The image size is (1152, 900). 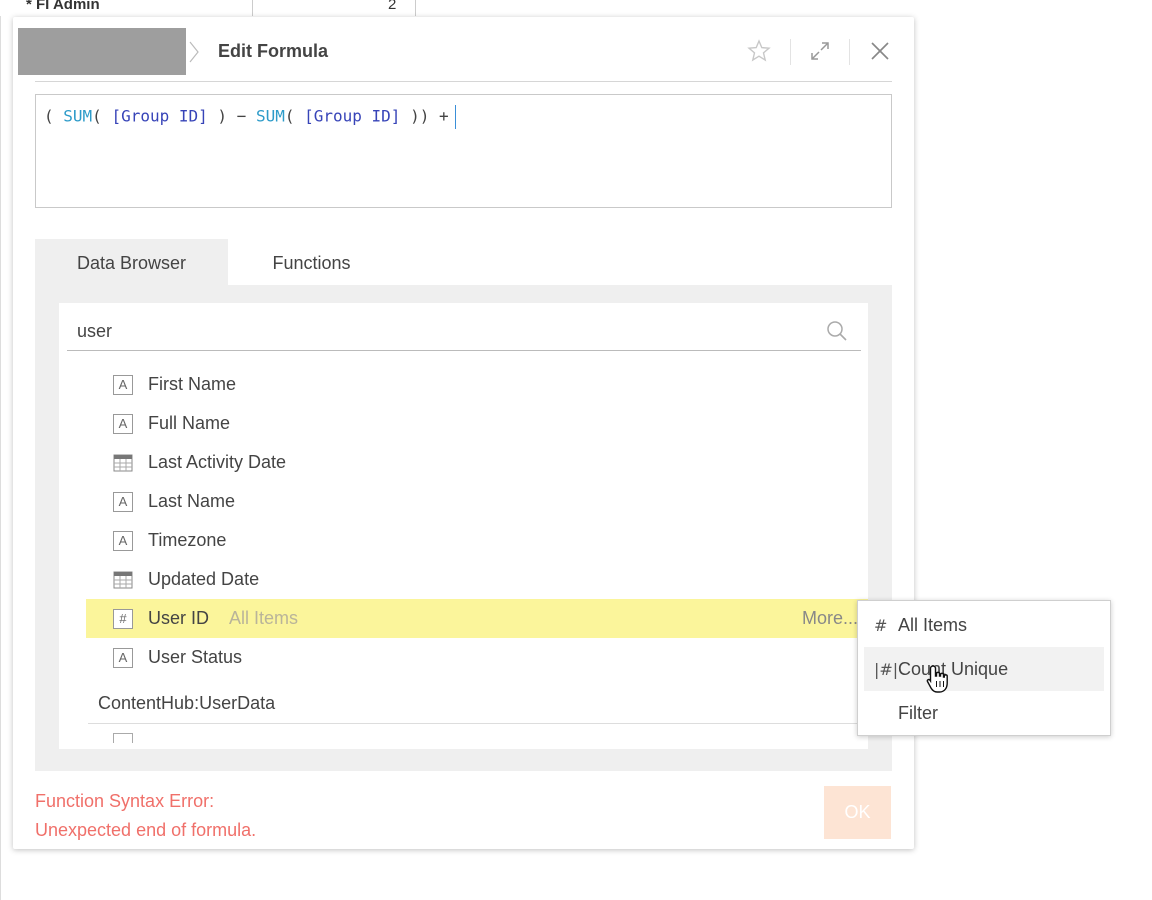 What do you see at coordinates (463, 501) in the screenshot?
I see `field-item-last-name: A Last Name` at bounding box center [463, 501].